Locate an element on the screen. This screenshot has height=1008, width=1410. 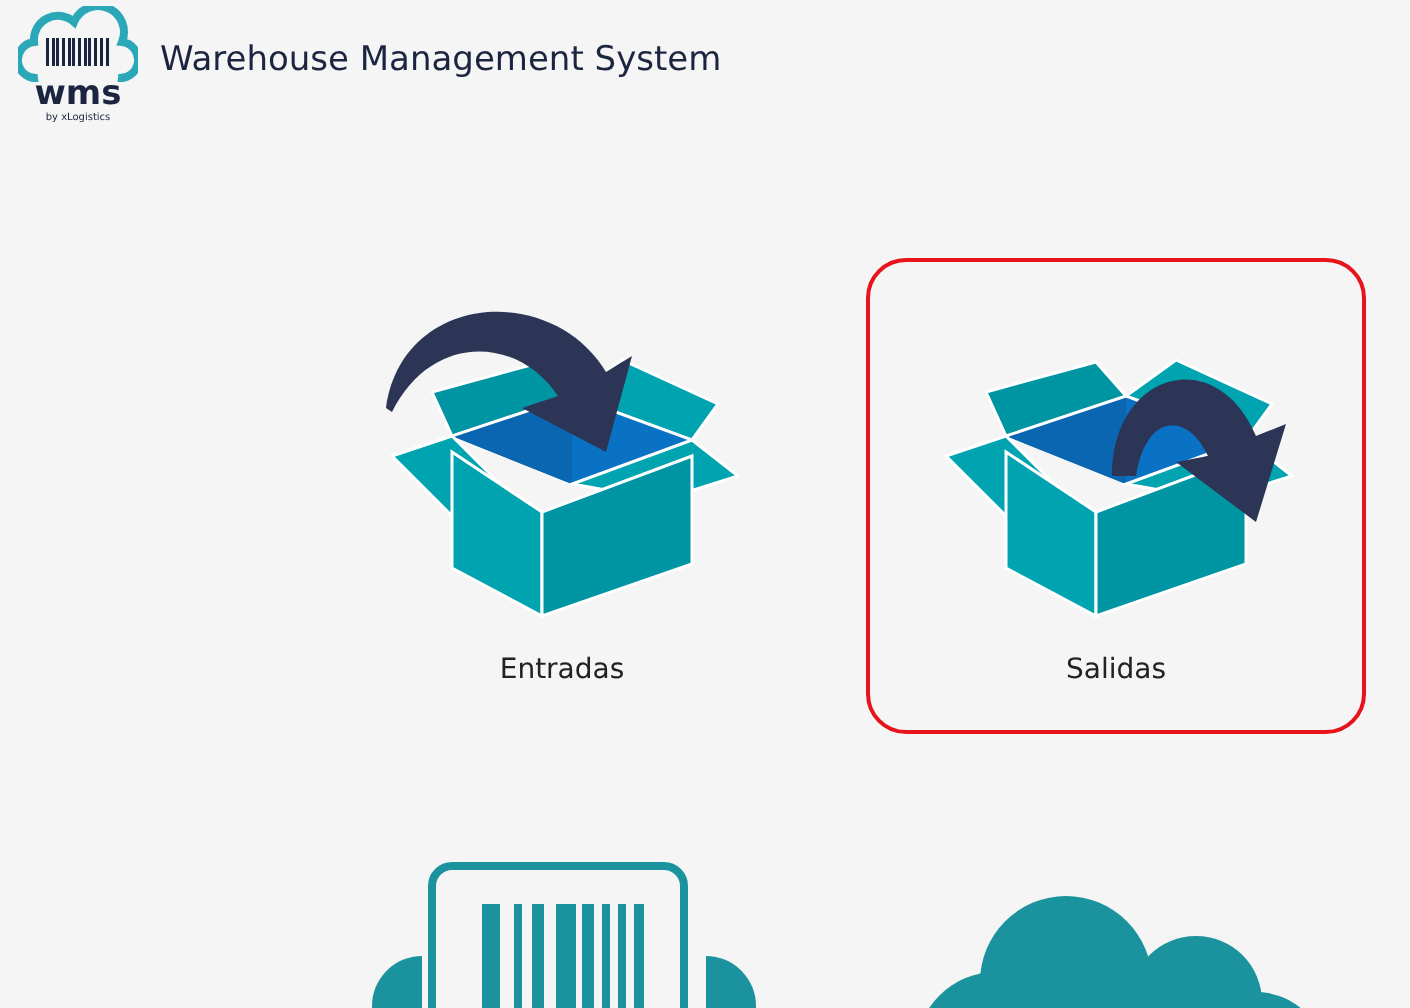
tile-label: Salidas is located at coordinates (1115, 670).